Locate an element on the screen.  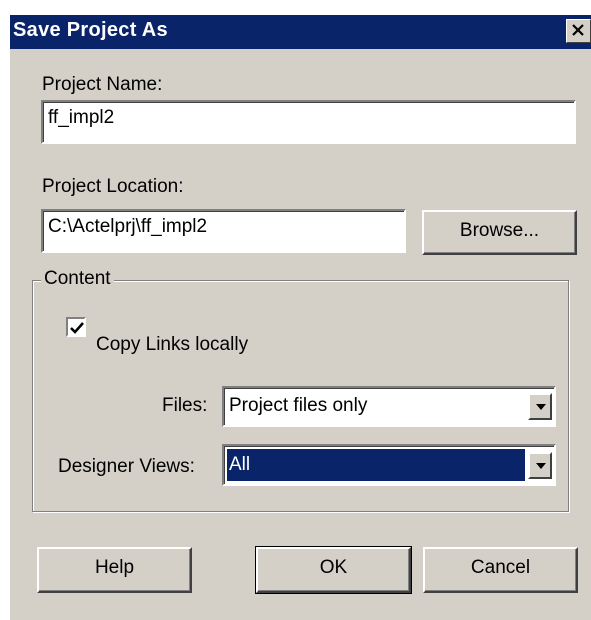
files-selected-value: Project files only is located at coordinates (298, 405).